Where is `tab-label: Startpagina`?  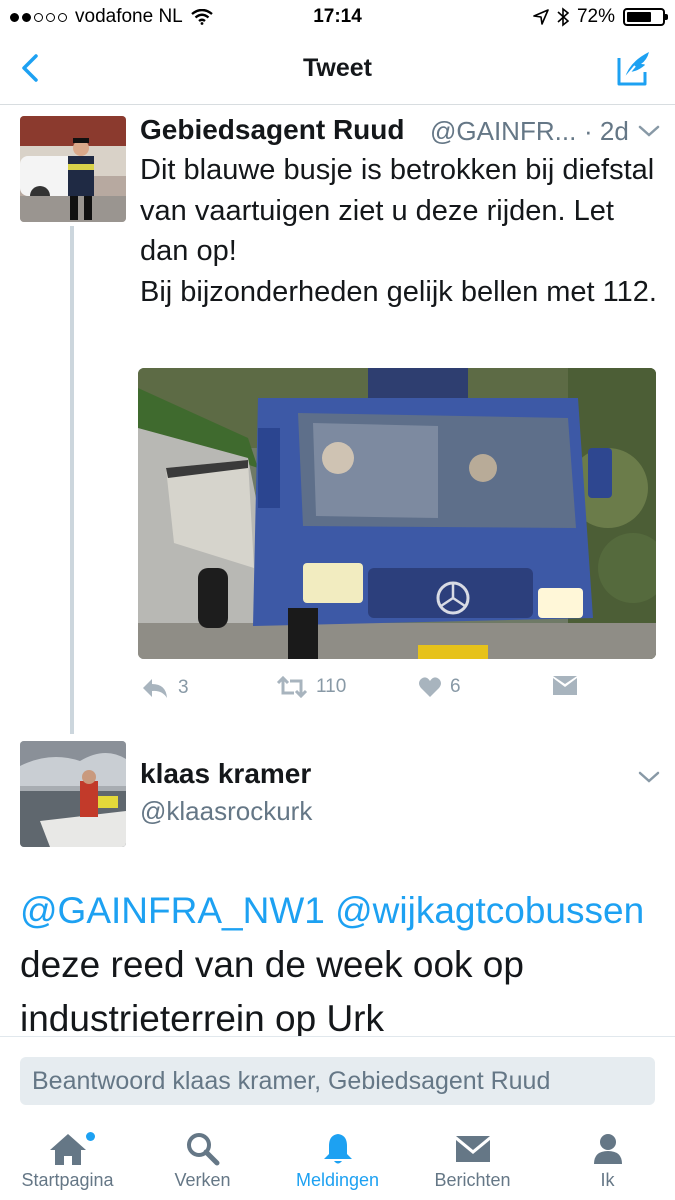
tab-label: Startpagina is located at coordinates (67, 1180).